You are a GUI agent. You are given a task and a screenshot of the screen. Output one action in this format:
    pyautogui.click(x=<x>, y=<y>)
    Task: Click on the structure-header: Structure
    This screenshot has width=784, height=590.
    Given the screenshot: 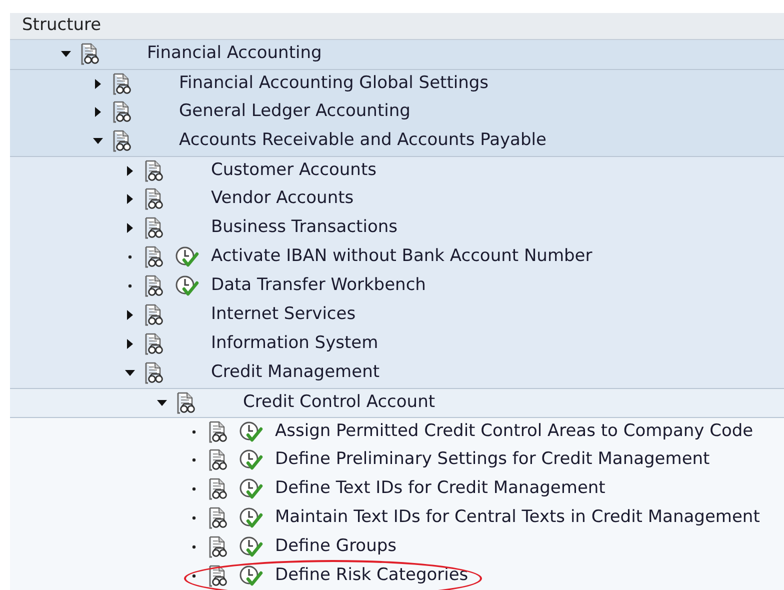 What is the action you would take?
    pyautogui.click(x=397, y=26)
    